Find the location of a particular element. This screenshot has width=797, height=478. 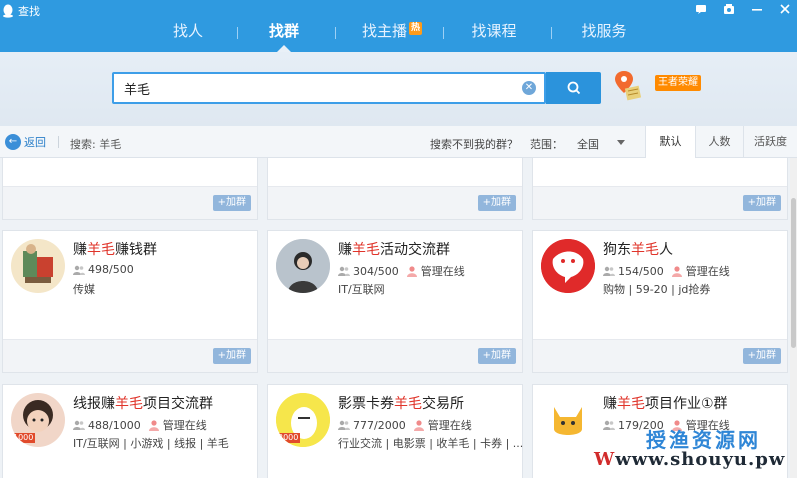

game-badge: 王者荣耀 is located at coordinates (678, 83).